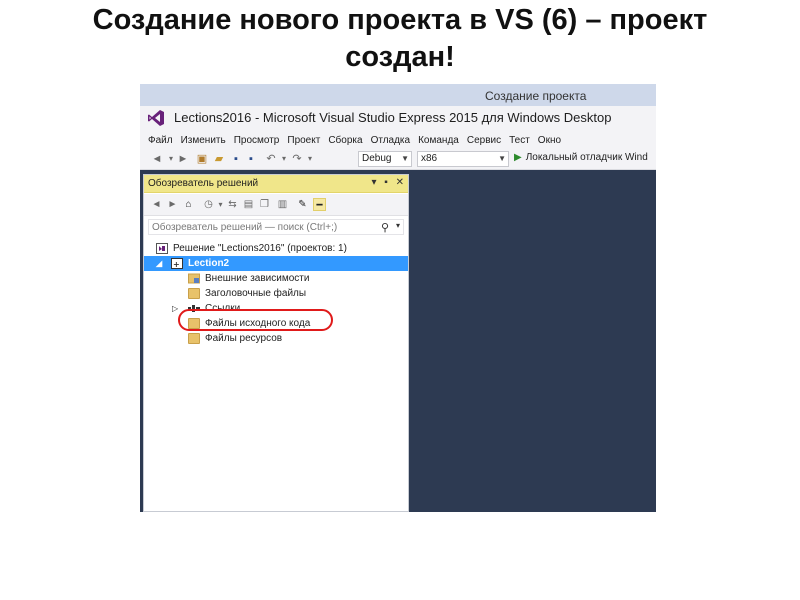 This screenshot has height=600, width=800. Describe the element at coordinates (276, 184) in the screenshot. I see `solution-explorer-header: Обозреватель решений ▾ ▪ ✕` at that location.